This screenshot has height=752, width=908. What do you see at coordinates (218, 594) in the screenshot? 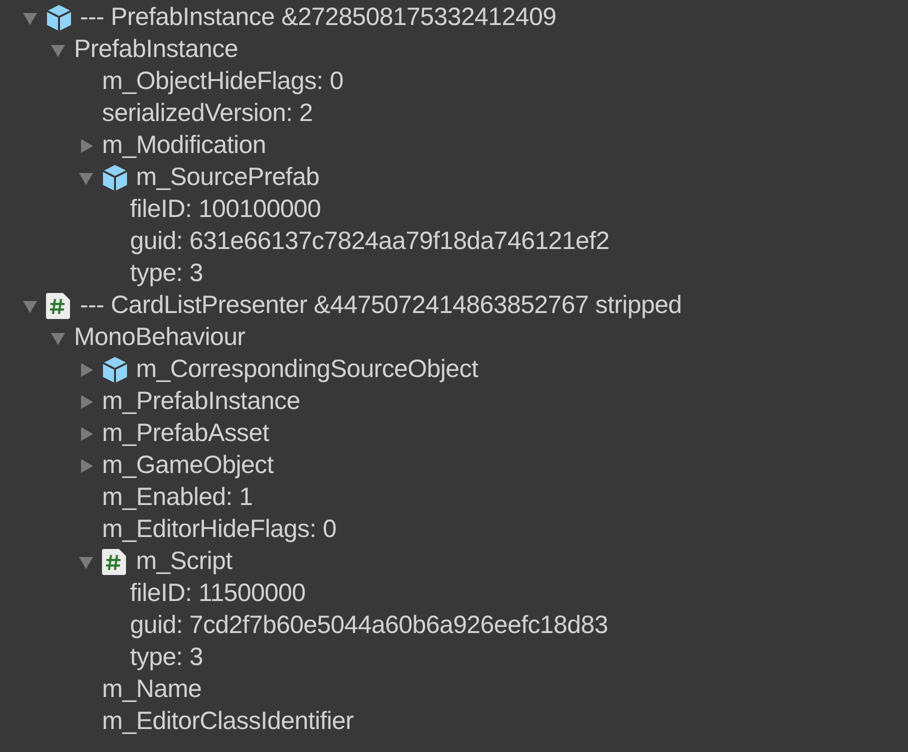
I see `tree-item-label: fileID: 11500000` at bounding box center [218, 594].